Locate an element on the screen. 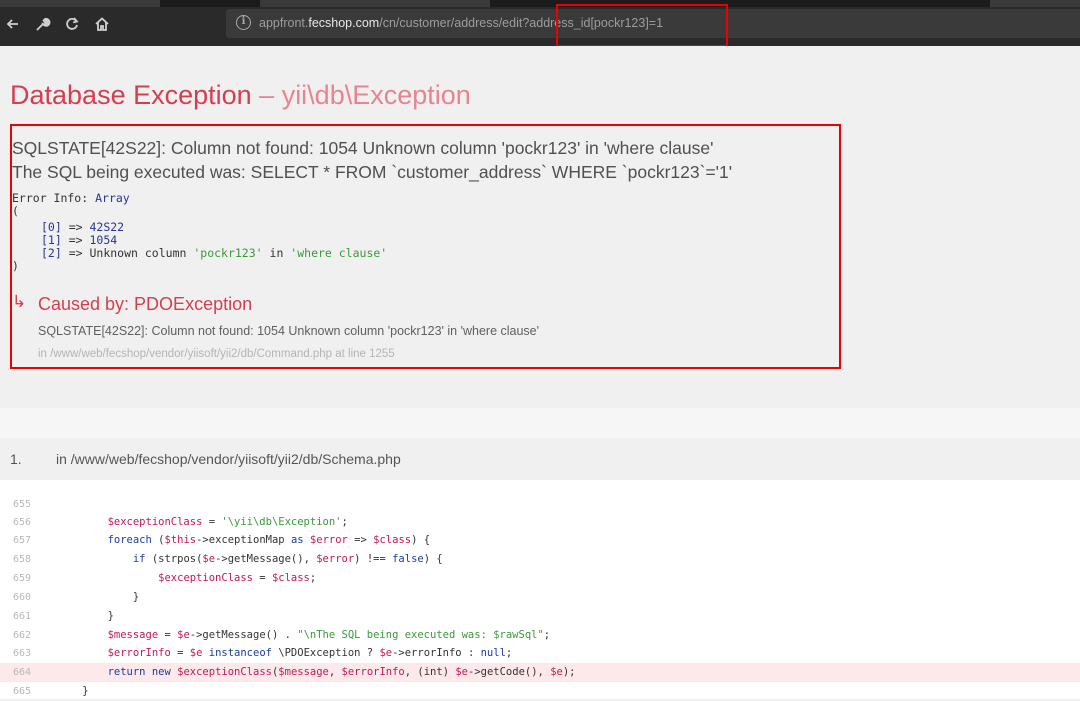 The width and height of the screenshot is (1080, 701). home-icon is located at coordinates (102, 24).